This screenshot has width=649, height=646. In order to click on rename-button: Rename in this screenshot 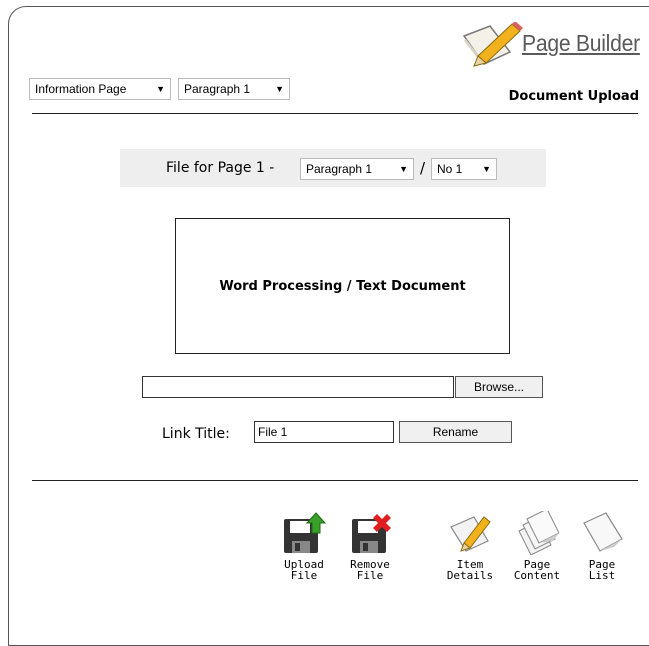, I will do `click(455, 432)`.